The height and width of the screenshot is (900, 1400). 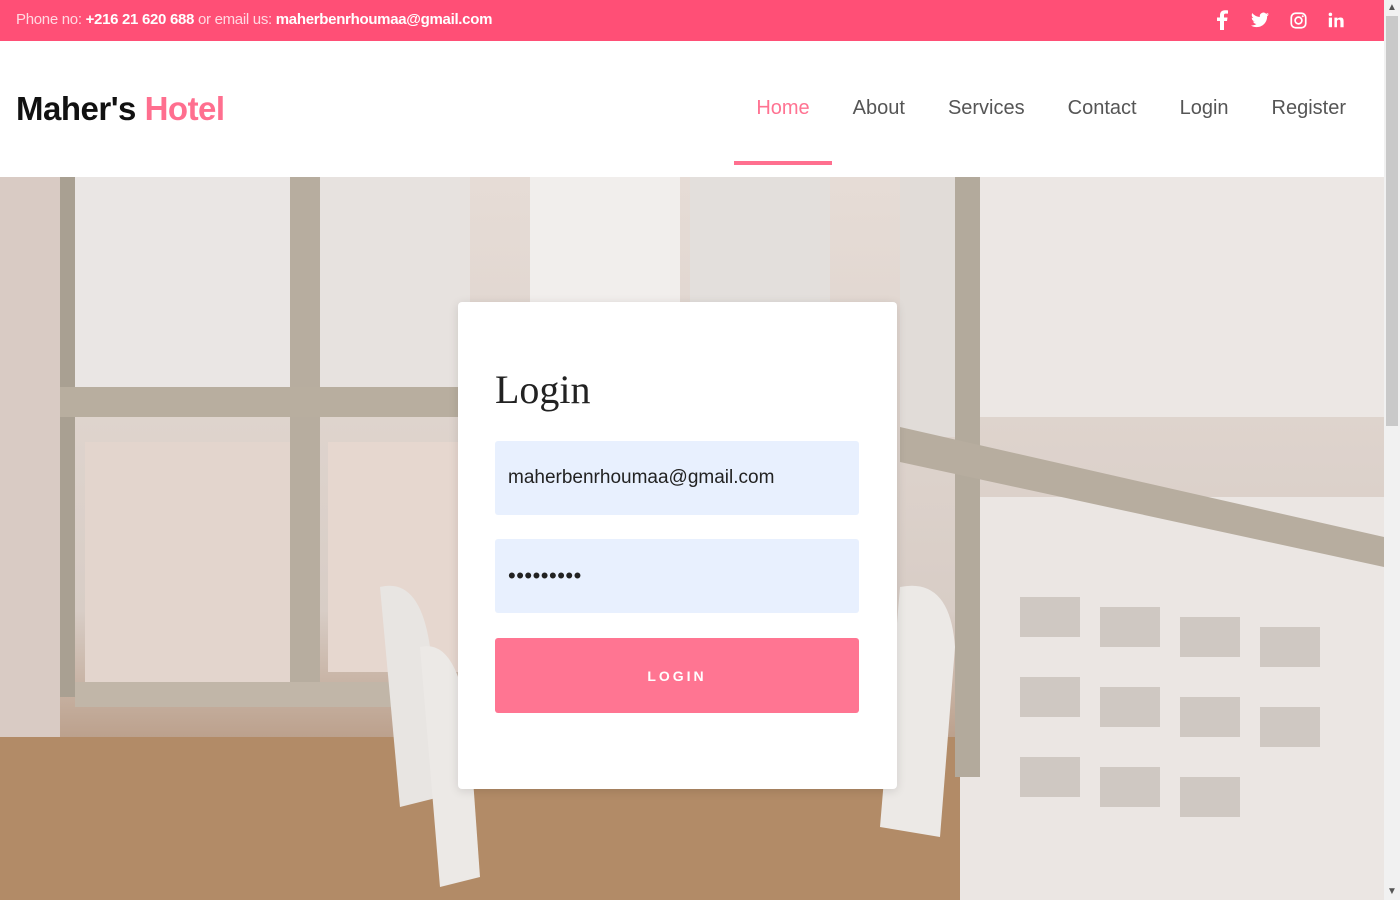 I want to click on social-links, so click(x=1279, y=20).